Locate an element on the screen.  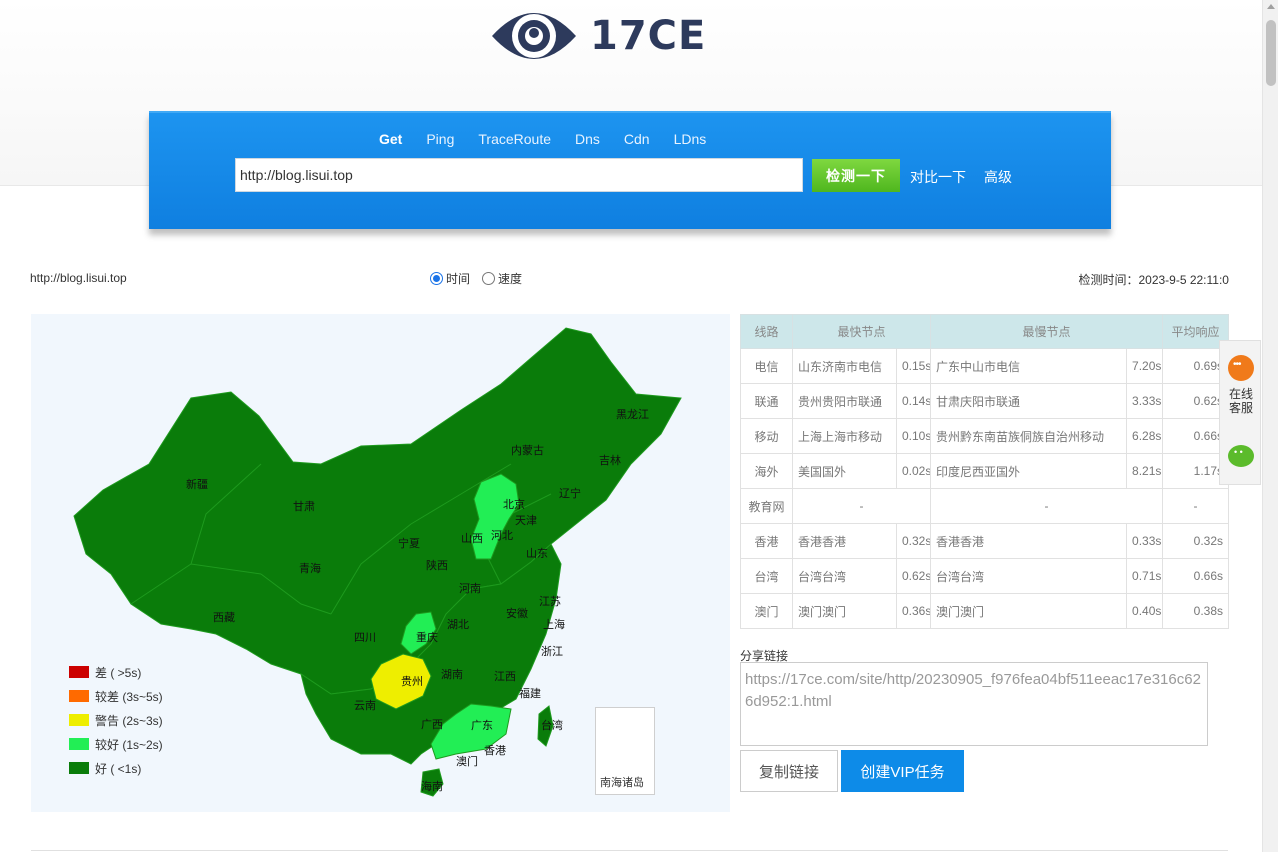
radio-speed is located at coordinates (489, 278).